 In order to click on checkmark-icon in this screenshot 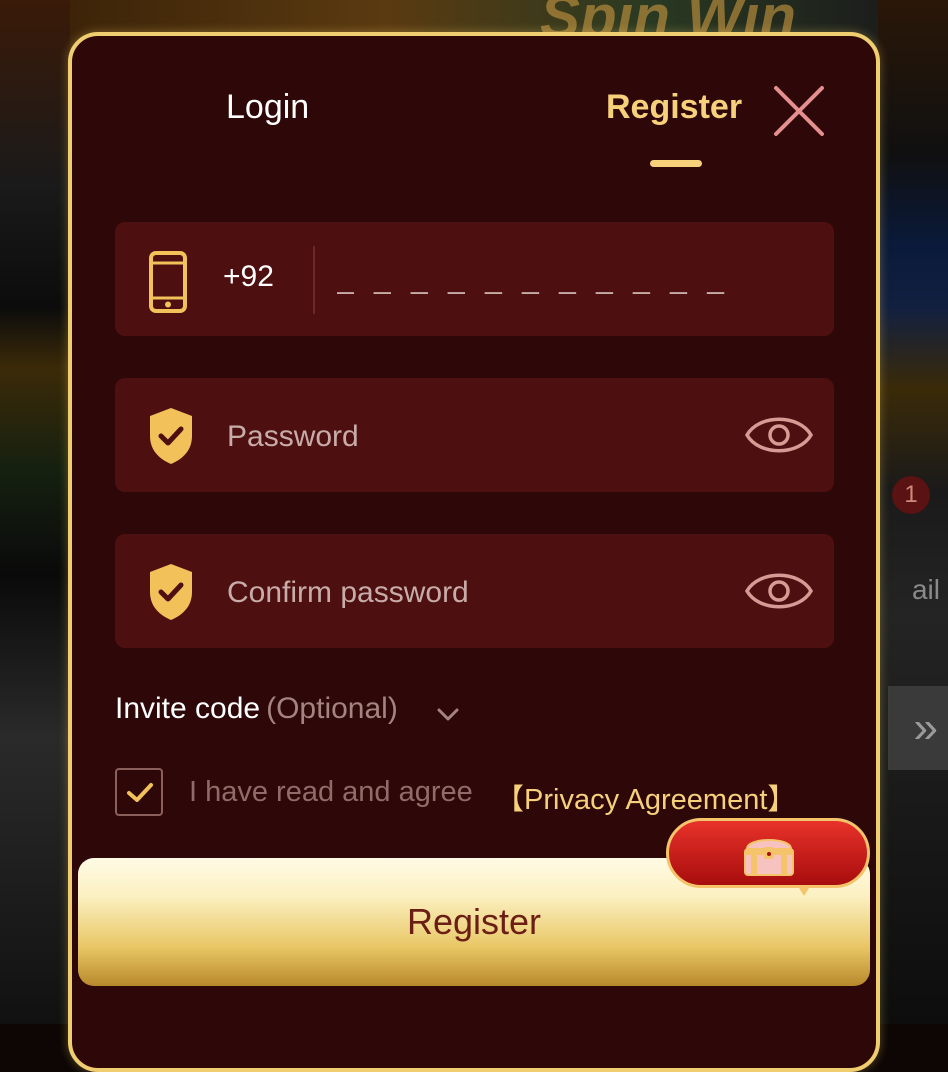, I will do `click(140, 792)`.